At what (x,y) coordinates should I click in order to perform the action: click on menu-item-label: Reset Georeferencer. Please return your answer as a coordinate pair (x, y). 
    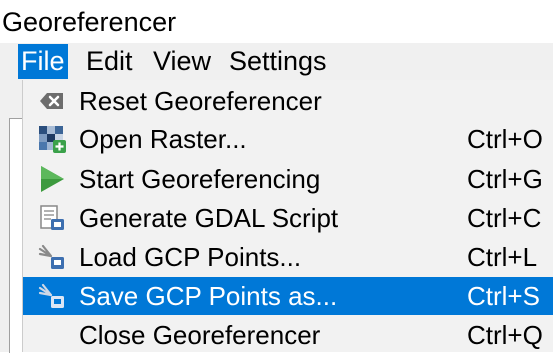
    Looking at the image, I should click on (200, 101).